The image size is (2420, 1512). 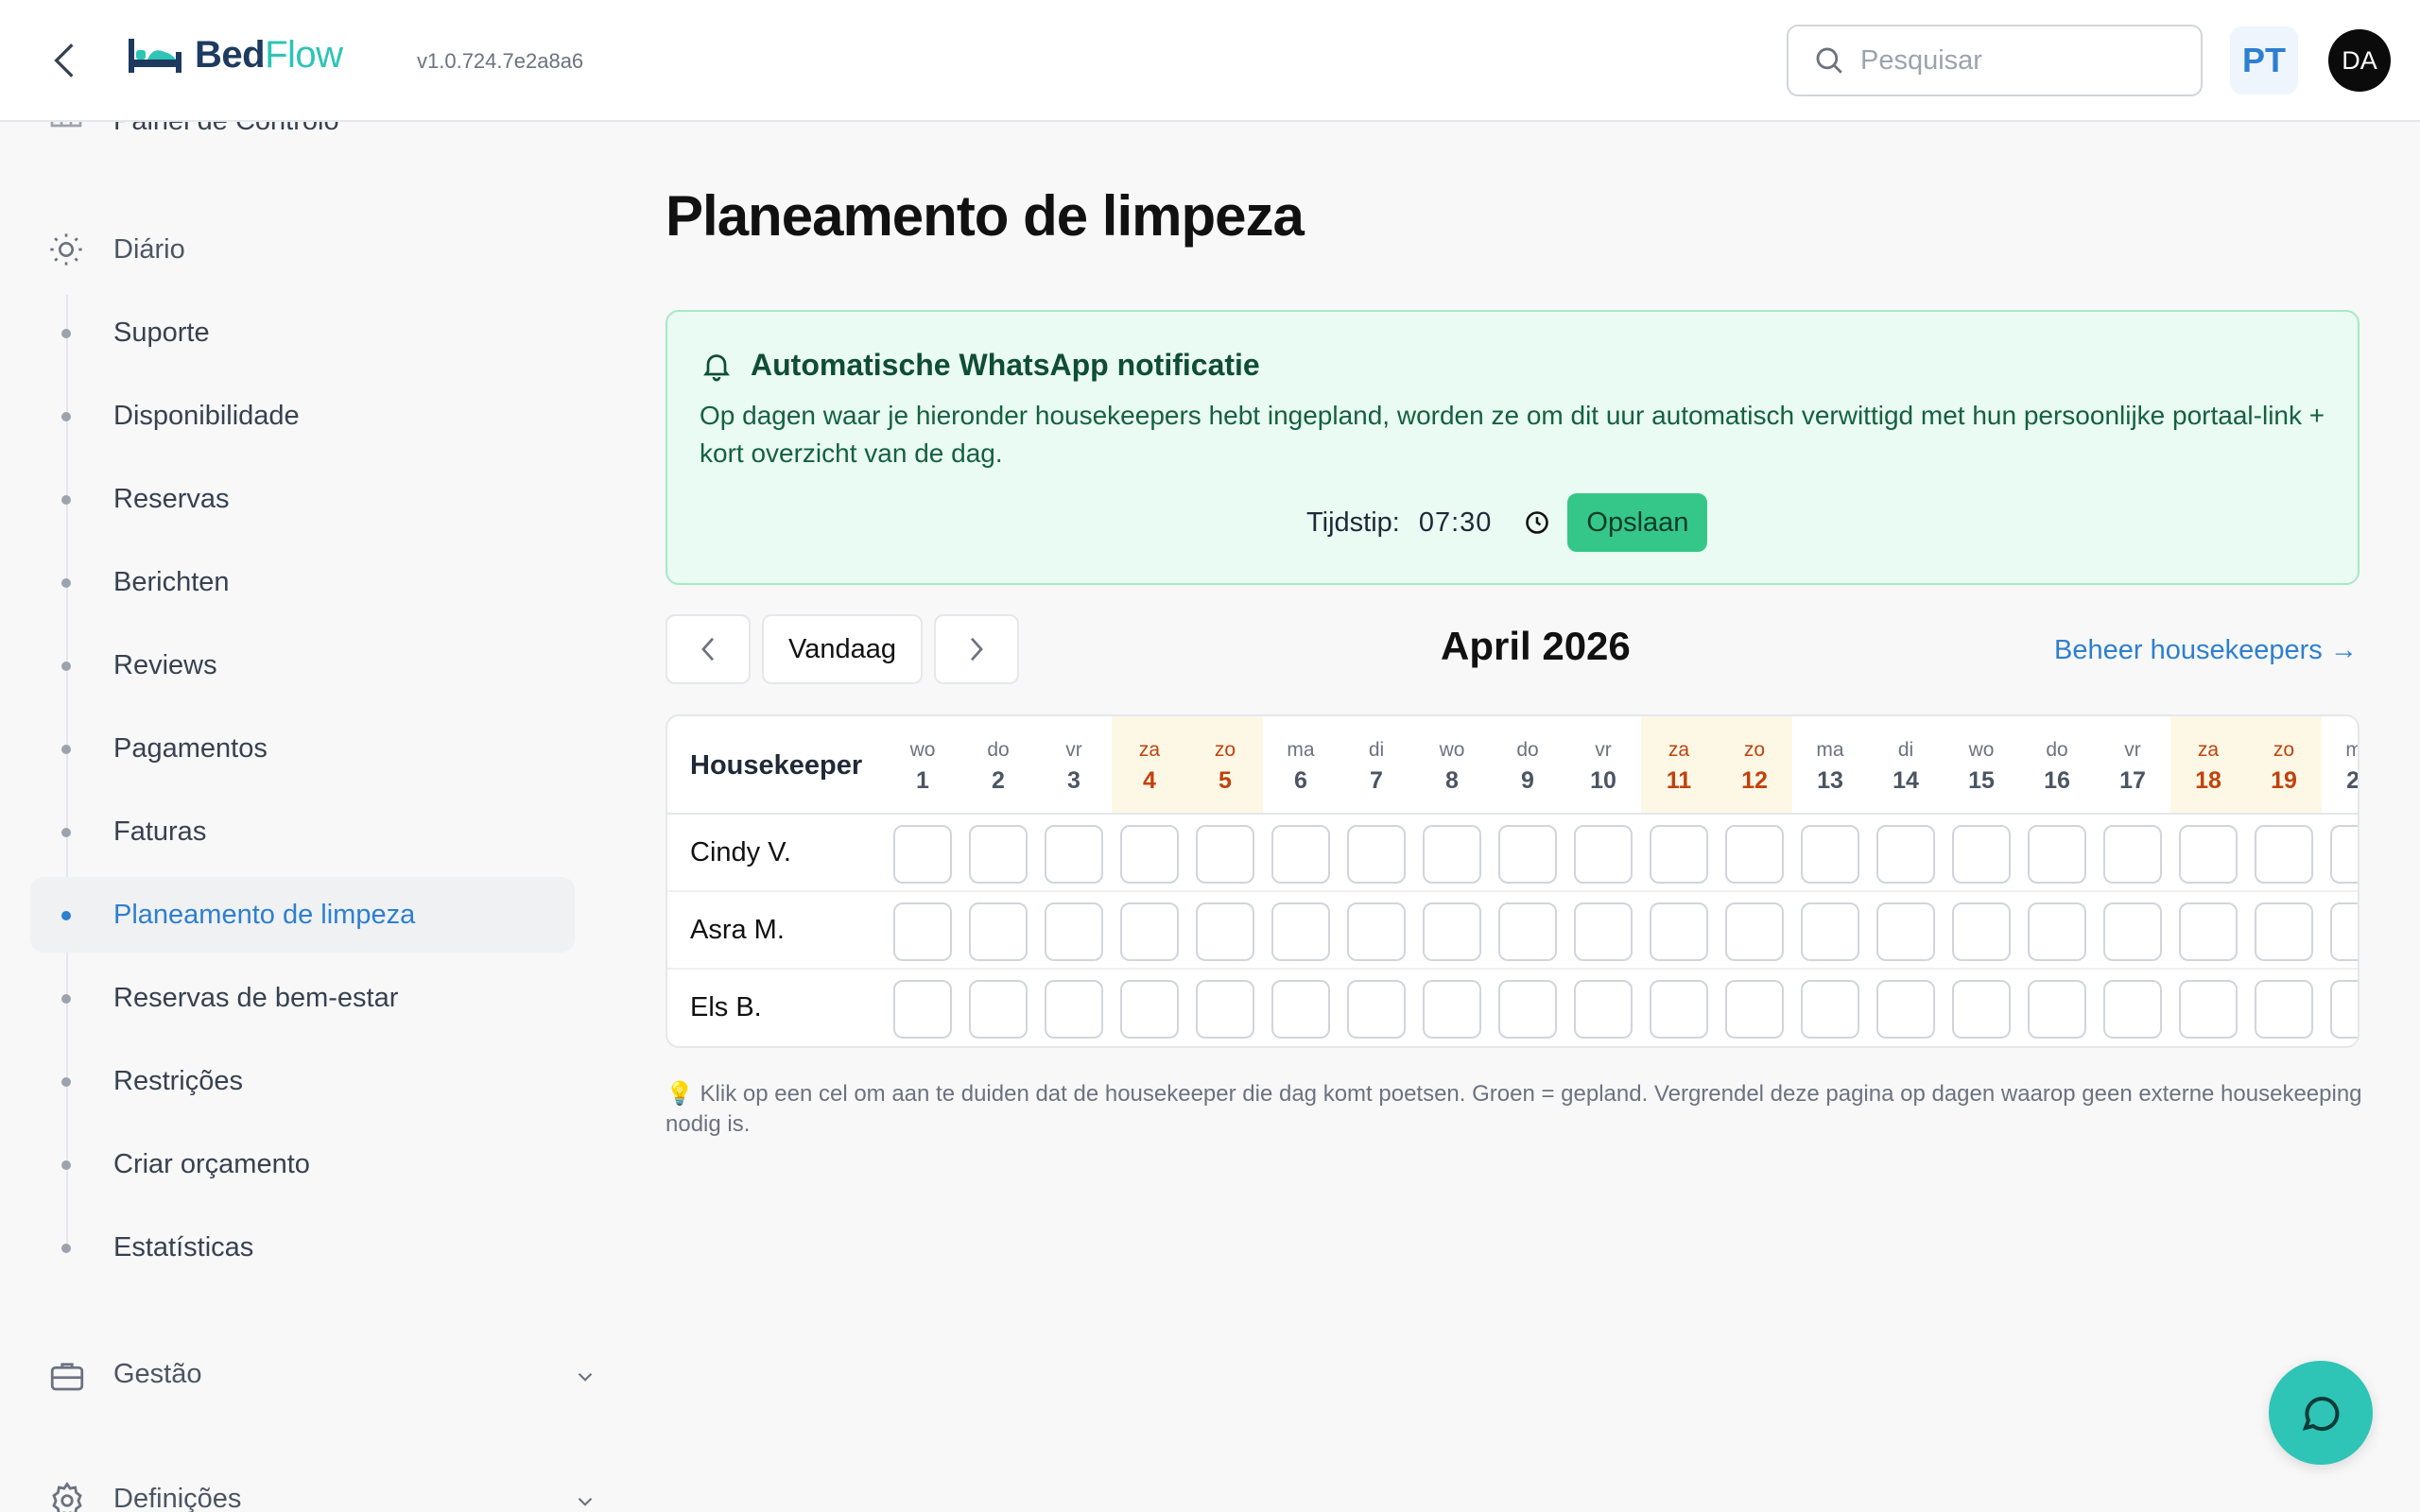 What do you see at coordinates (1537, 522) in the screenshot?
I see `clock-icon` at bounding box center [1537, 522].